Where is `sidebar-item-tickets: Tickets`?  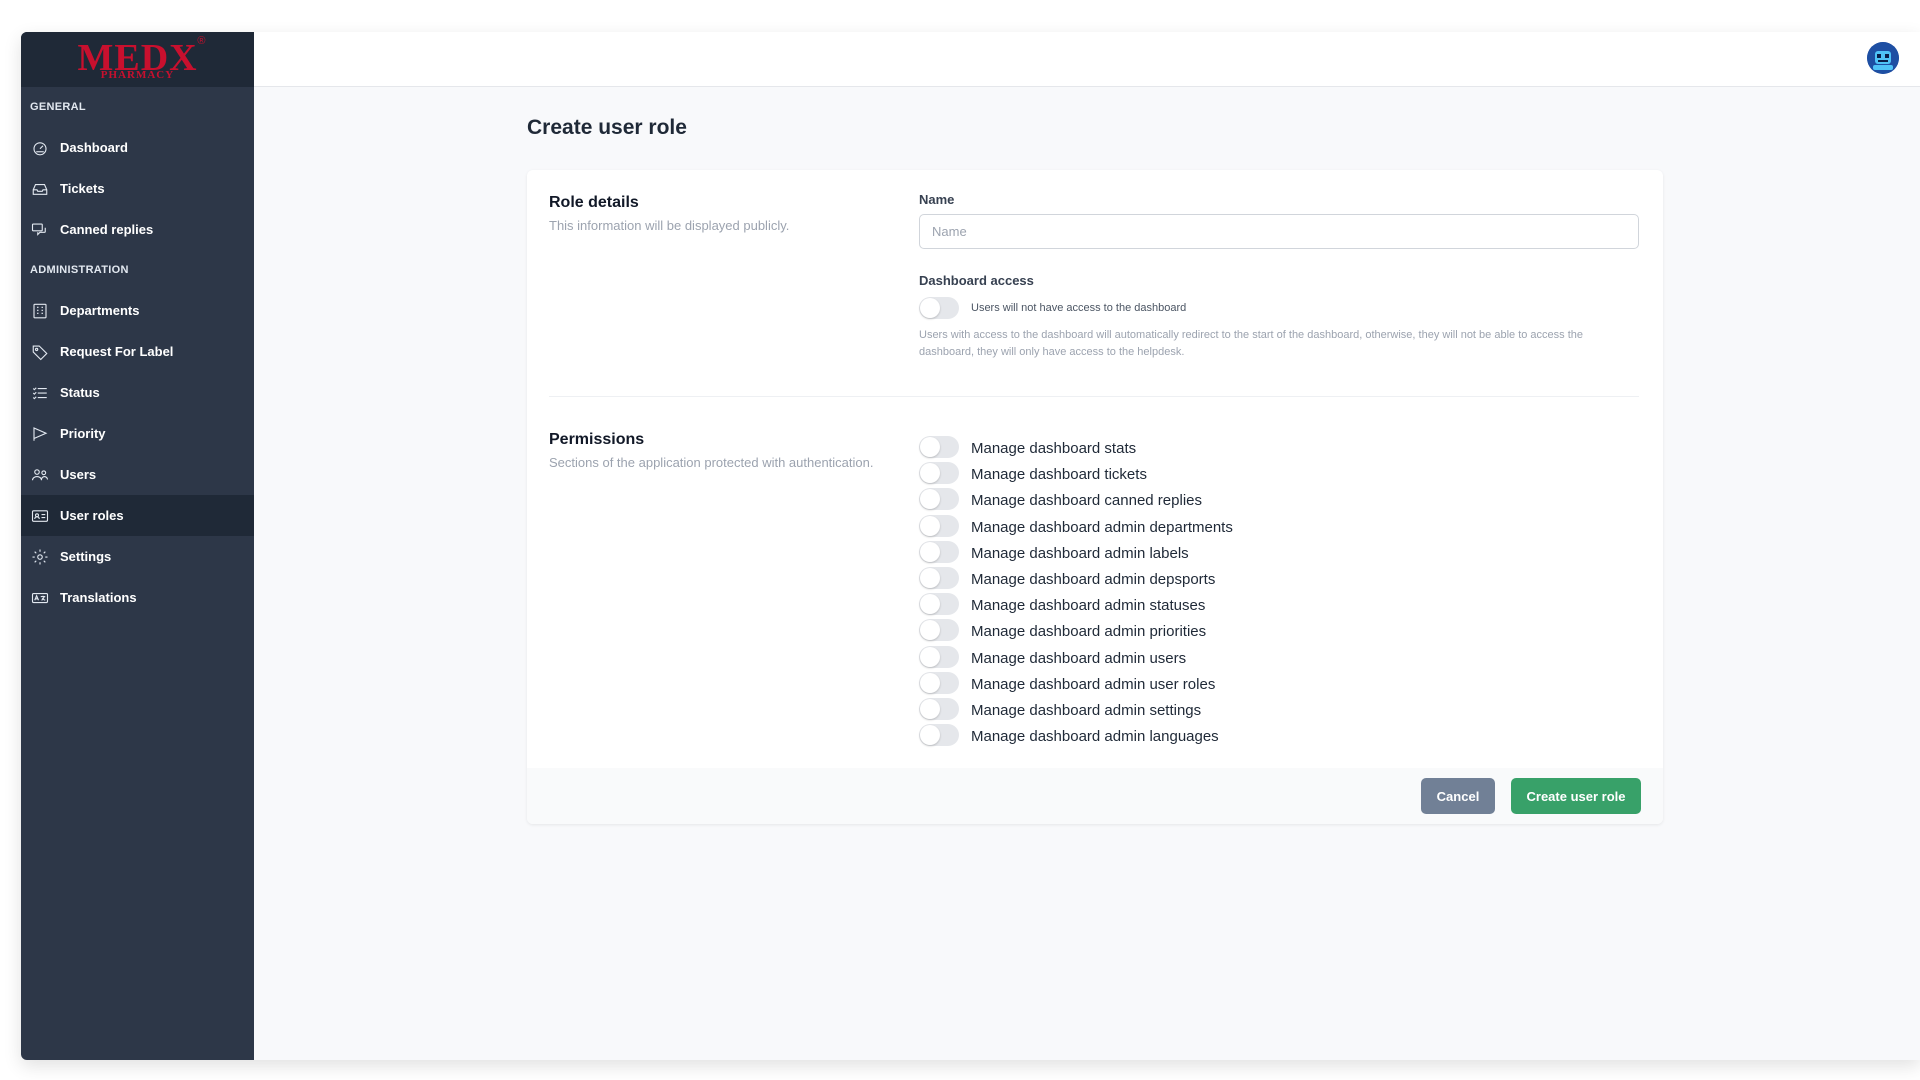
sidebar-item-tickets: Tickets is located at coordinates (137, 188).